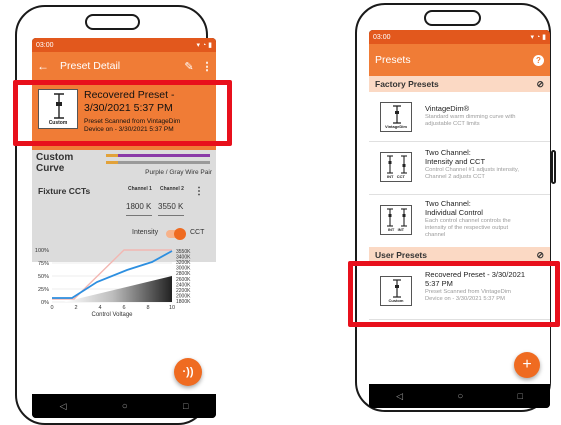 The image size is (561, 425). I want to click on graph-cct-tick: 1800K, so click(183, 302).